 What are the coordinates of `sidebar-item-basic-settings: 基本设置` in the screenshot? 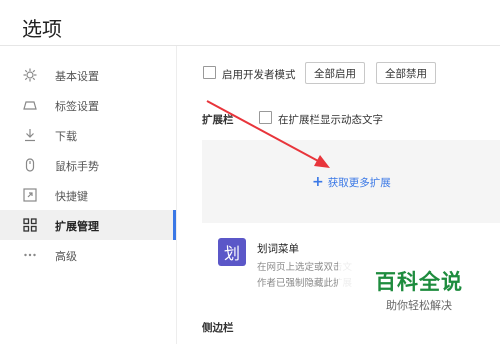 It's located at (88, 75).